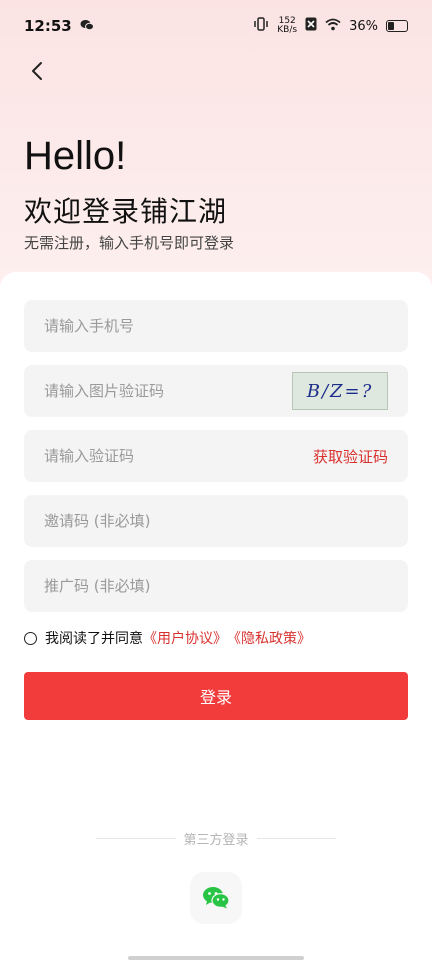 This screenshot has width=432, height=964. I want to click on invite-code-input, so click(216, 521).